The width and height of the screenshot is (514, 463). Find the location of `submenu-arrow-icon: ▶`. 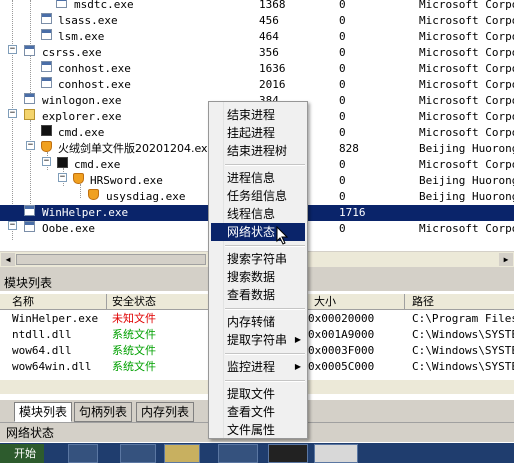

submenu-arrow-icon: ▶ is located at coordinates (297, 366).